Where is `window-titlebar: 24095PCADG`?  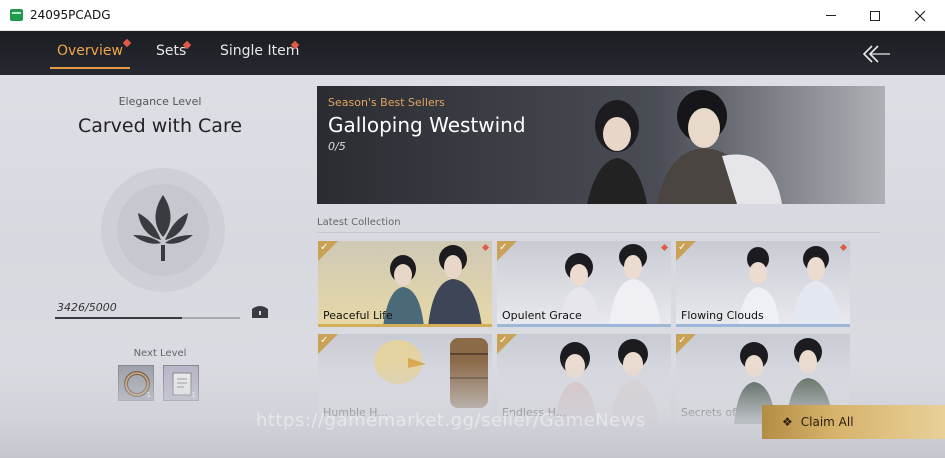
window-titlebar: 24095PCADG is located at coordinates (472, 15).